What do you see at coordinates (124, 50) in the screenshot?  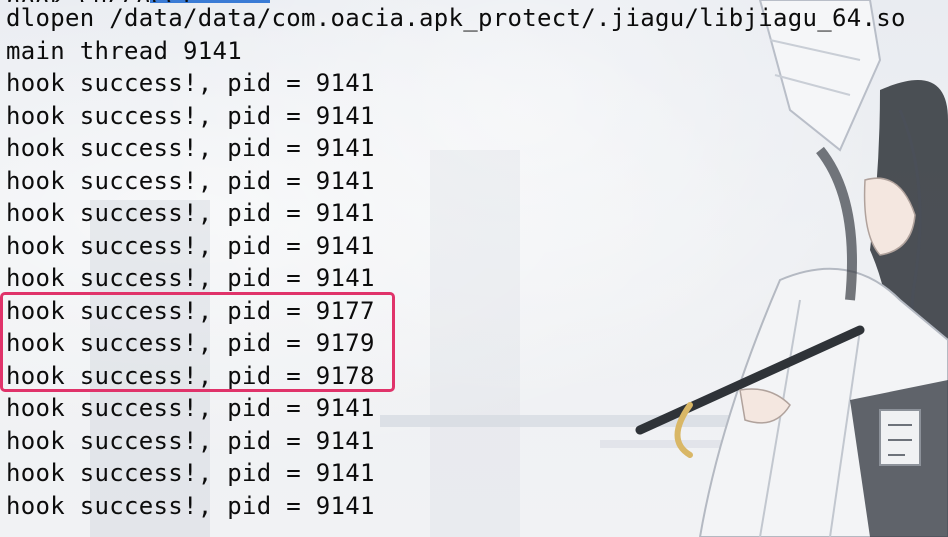 I see `terminal-line: main thread 9141` at bounding box center [124, 50].